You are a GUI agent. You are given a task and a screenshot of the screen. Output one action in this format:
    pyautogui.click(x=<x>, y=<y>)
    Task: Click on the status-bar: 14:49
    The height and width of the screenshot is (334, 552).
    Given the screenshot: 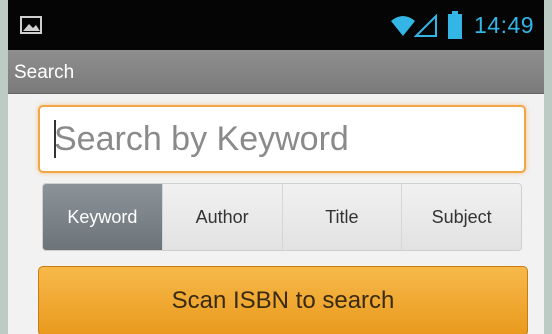 What is the action you would take?
    pyautogui.click(x=276, y=25)
    